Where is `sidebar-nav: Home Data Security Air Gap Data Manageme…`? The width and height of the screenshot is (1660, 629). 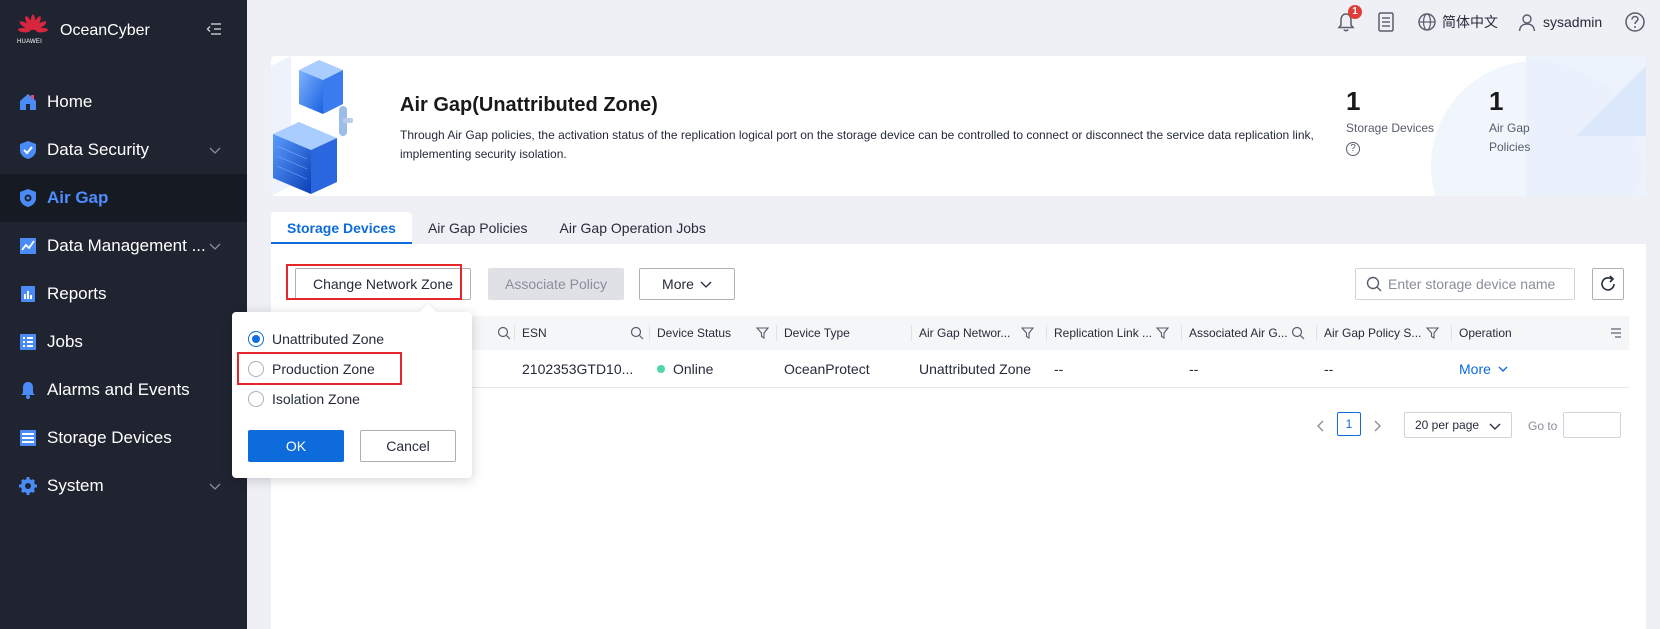 sidebar-nav: Home Data Security Air Gap Data Manageme… is located at coordinates (123, 294).